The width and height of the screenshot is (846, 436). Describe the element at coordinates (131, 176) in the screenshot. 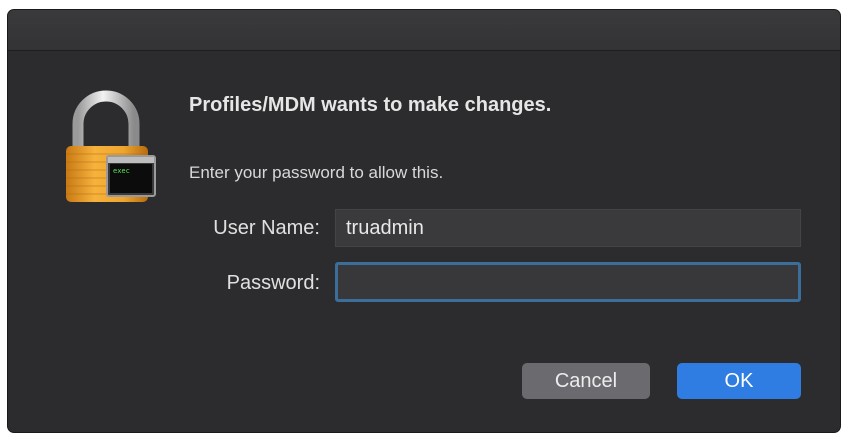

I see `terminal-exec-icon: exec` at that location.